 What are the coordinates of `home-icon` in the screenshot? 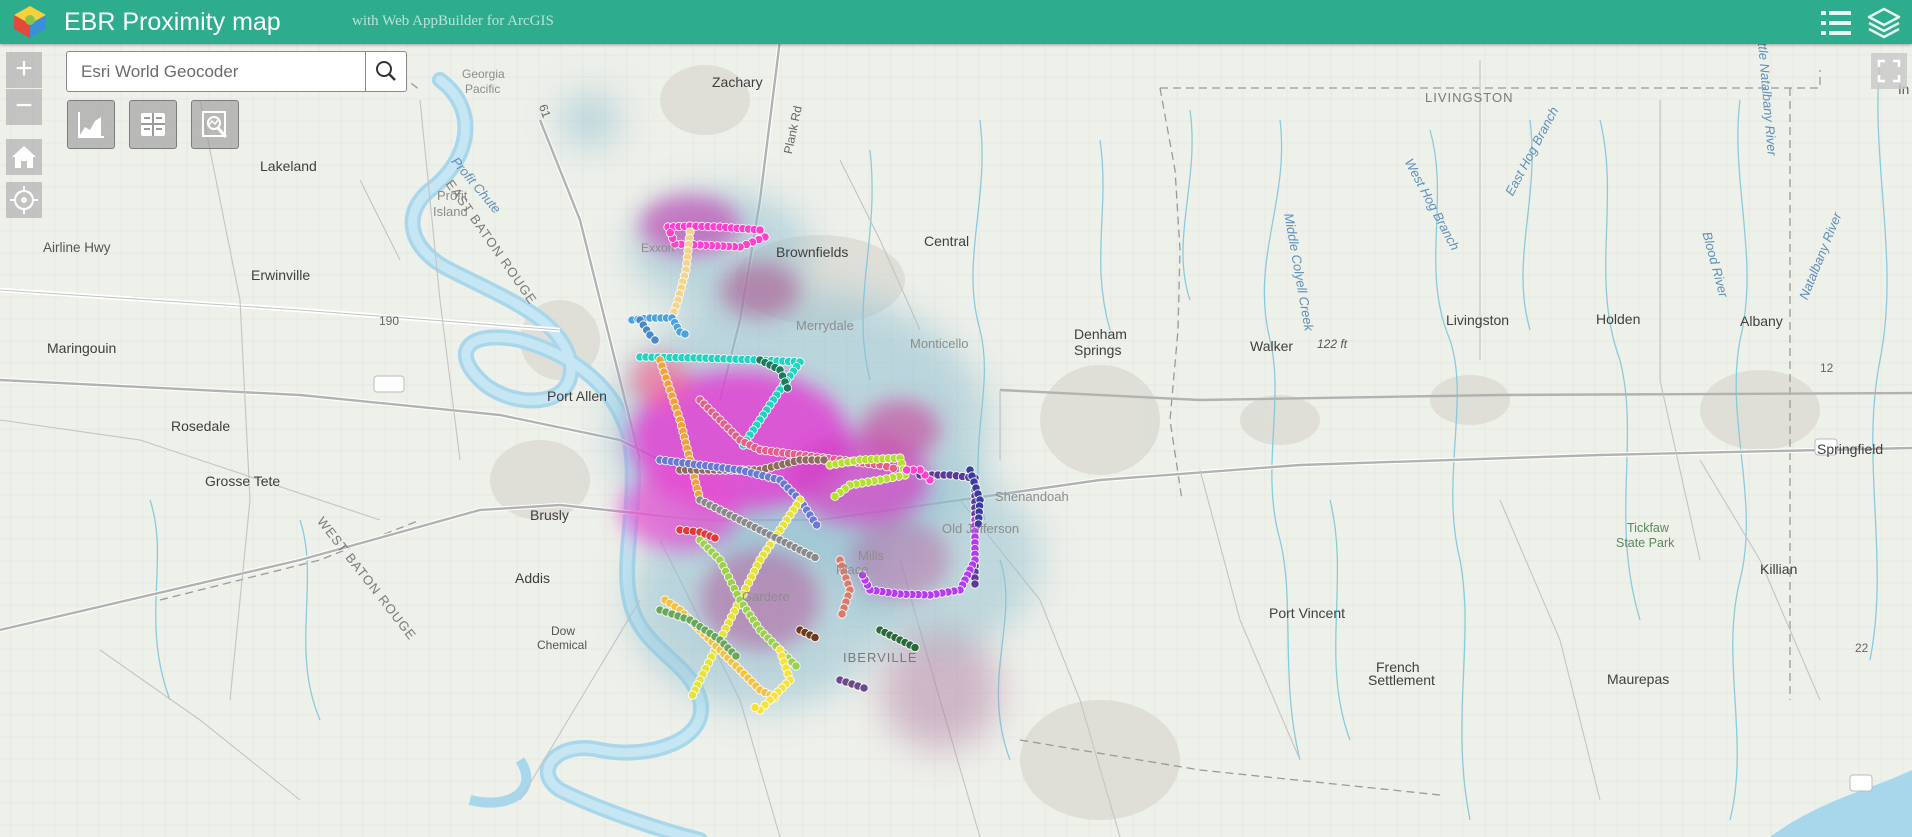 It's located at (24, 157).